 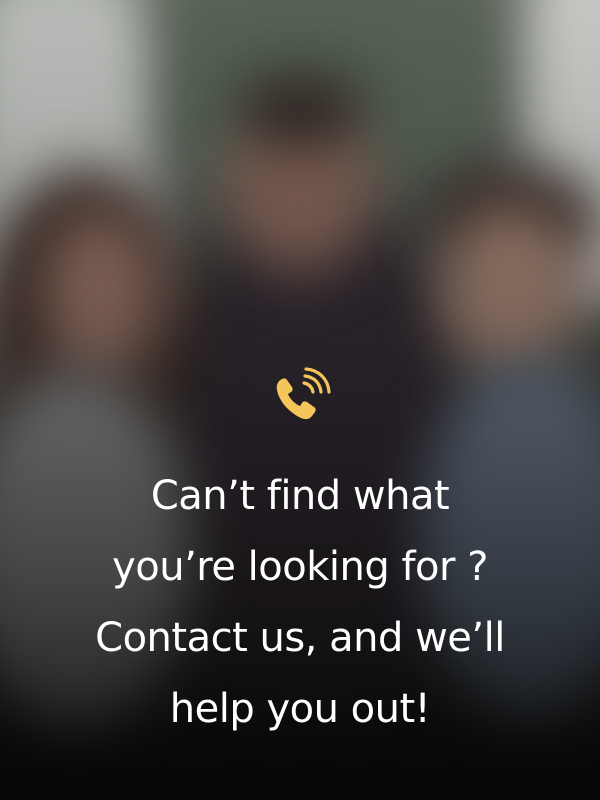 I want to click on message-line-2: you’re looking for ?, so click(x=300, y=567).